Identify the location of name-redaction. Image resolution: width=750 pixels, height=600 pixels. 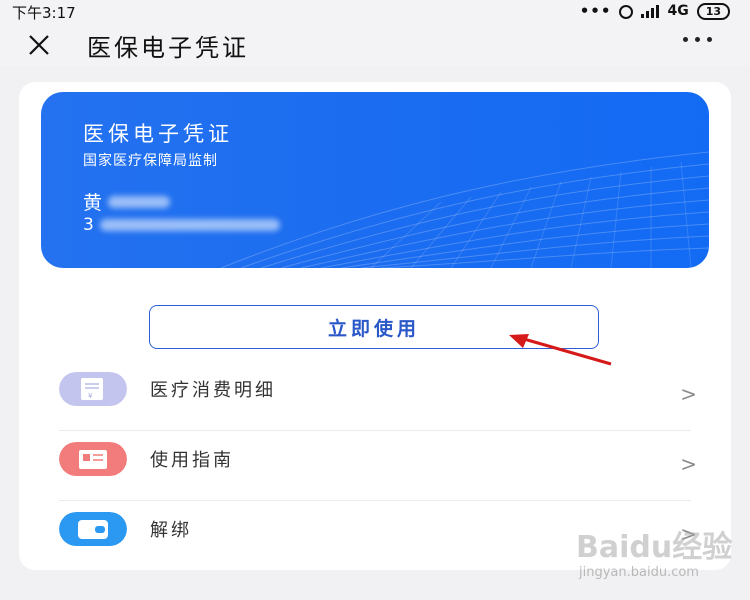
(139, 201).